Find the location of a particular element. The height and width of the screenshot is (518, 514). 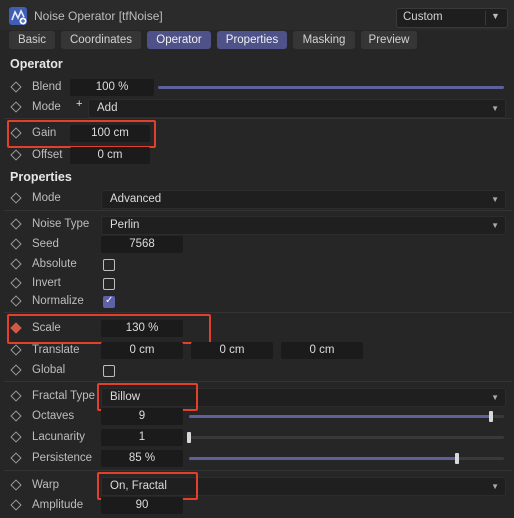

checkmark-icon: ✓ is located at coordinates (109, 300).